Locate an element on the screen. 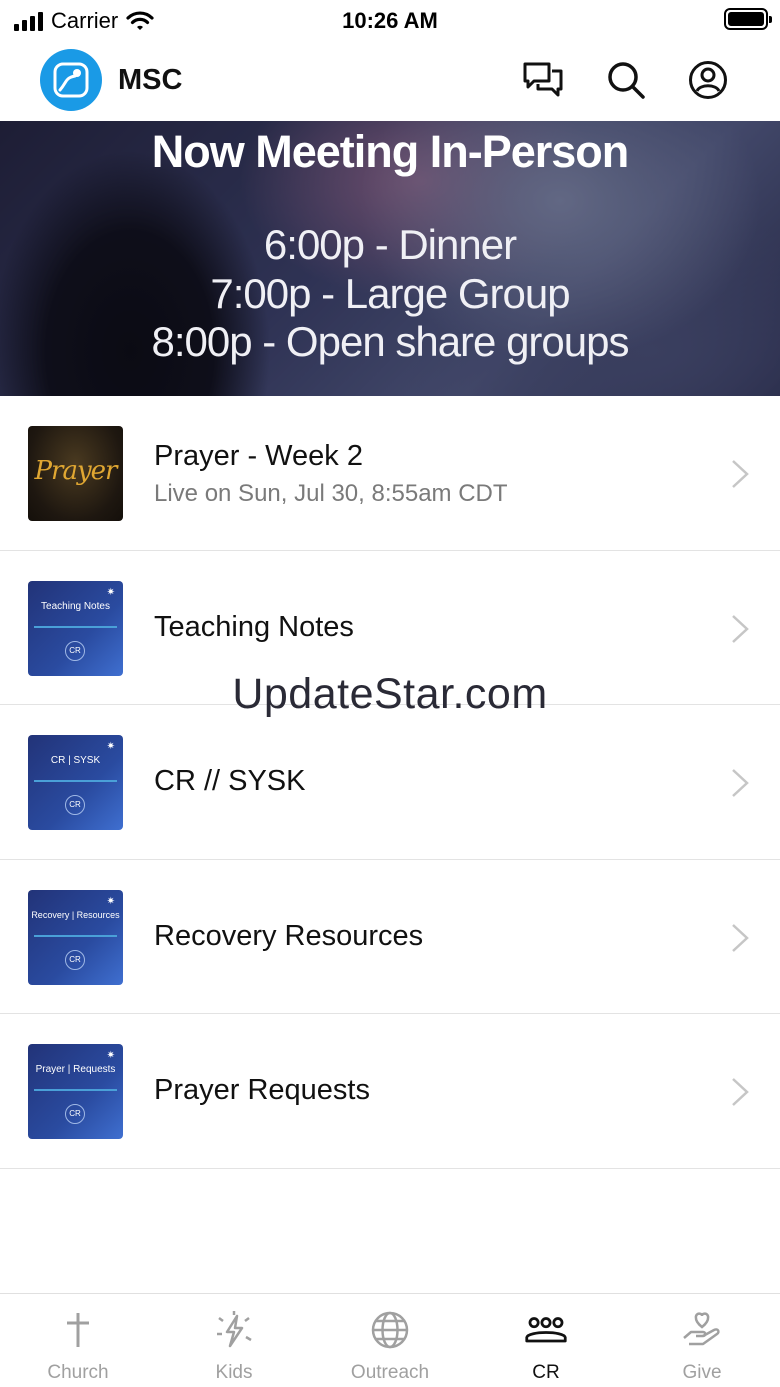 This screenshot has width=780, height=1387. list-item-title: Teaching Notes is located at coordinates (254, 626).